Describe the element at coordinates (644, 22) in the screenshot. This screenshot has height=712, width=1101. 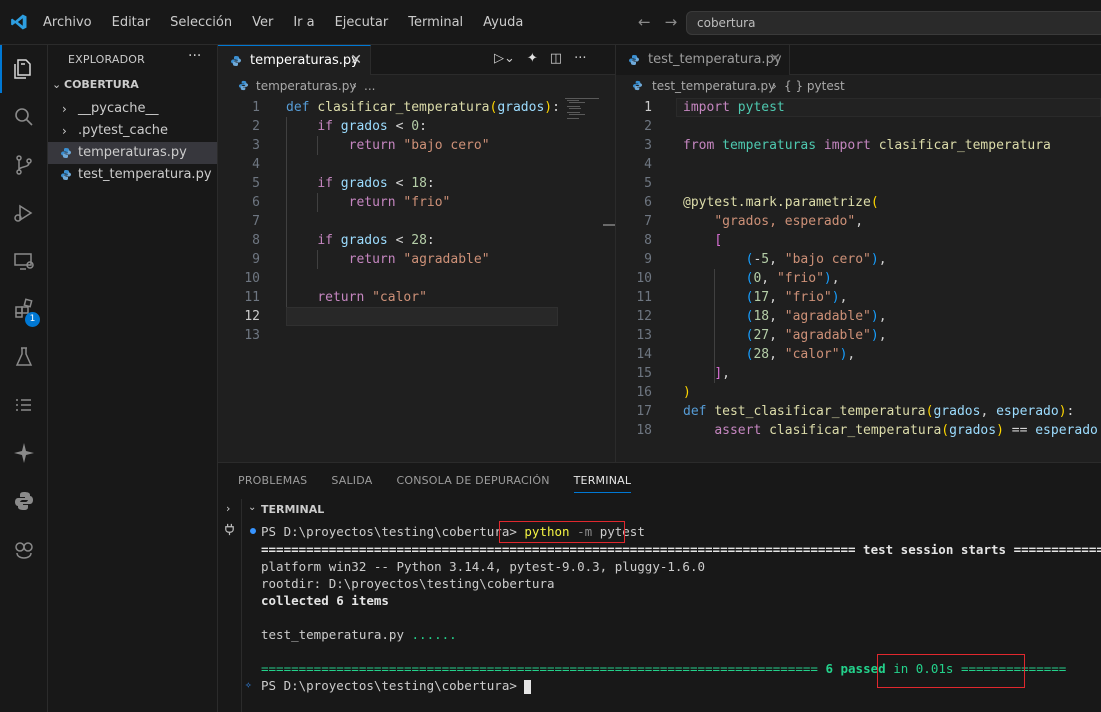
I see `back-arrow-icon: ←` at that location.